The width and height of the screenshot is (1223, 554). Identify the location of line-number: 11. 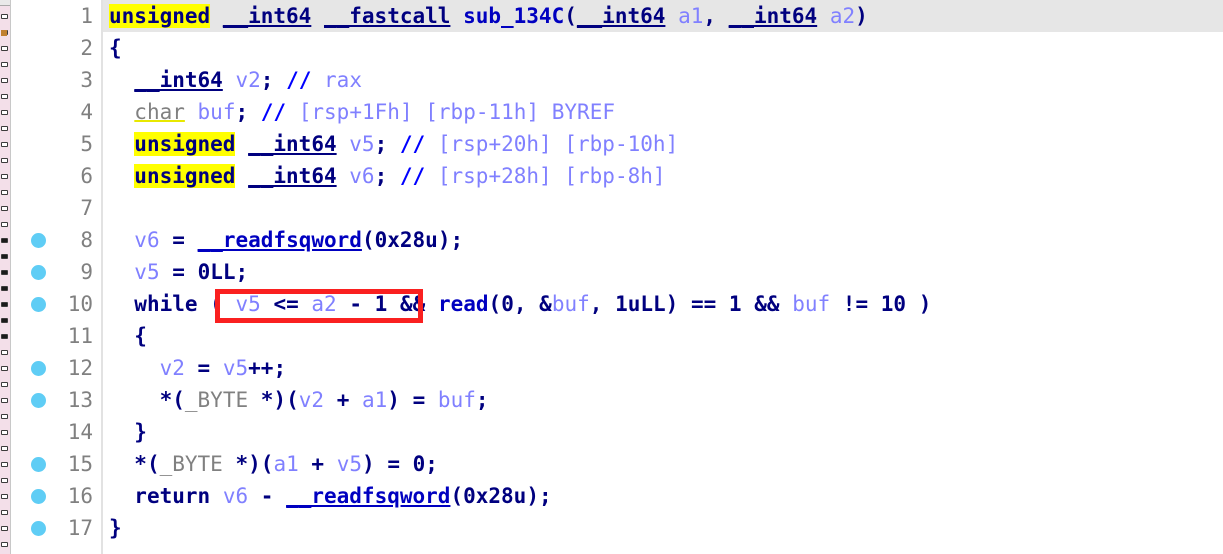
(80, 336).